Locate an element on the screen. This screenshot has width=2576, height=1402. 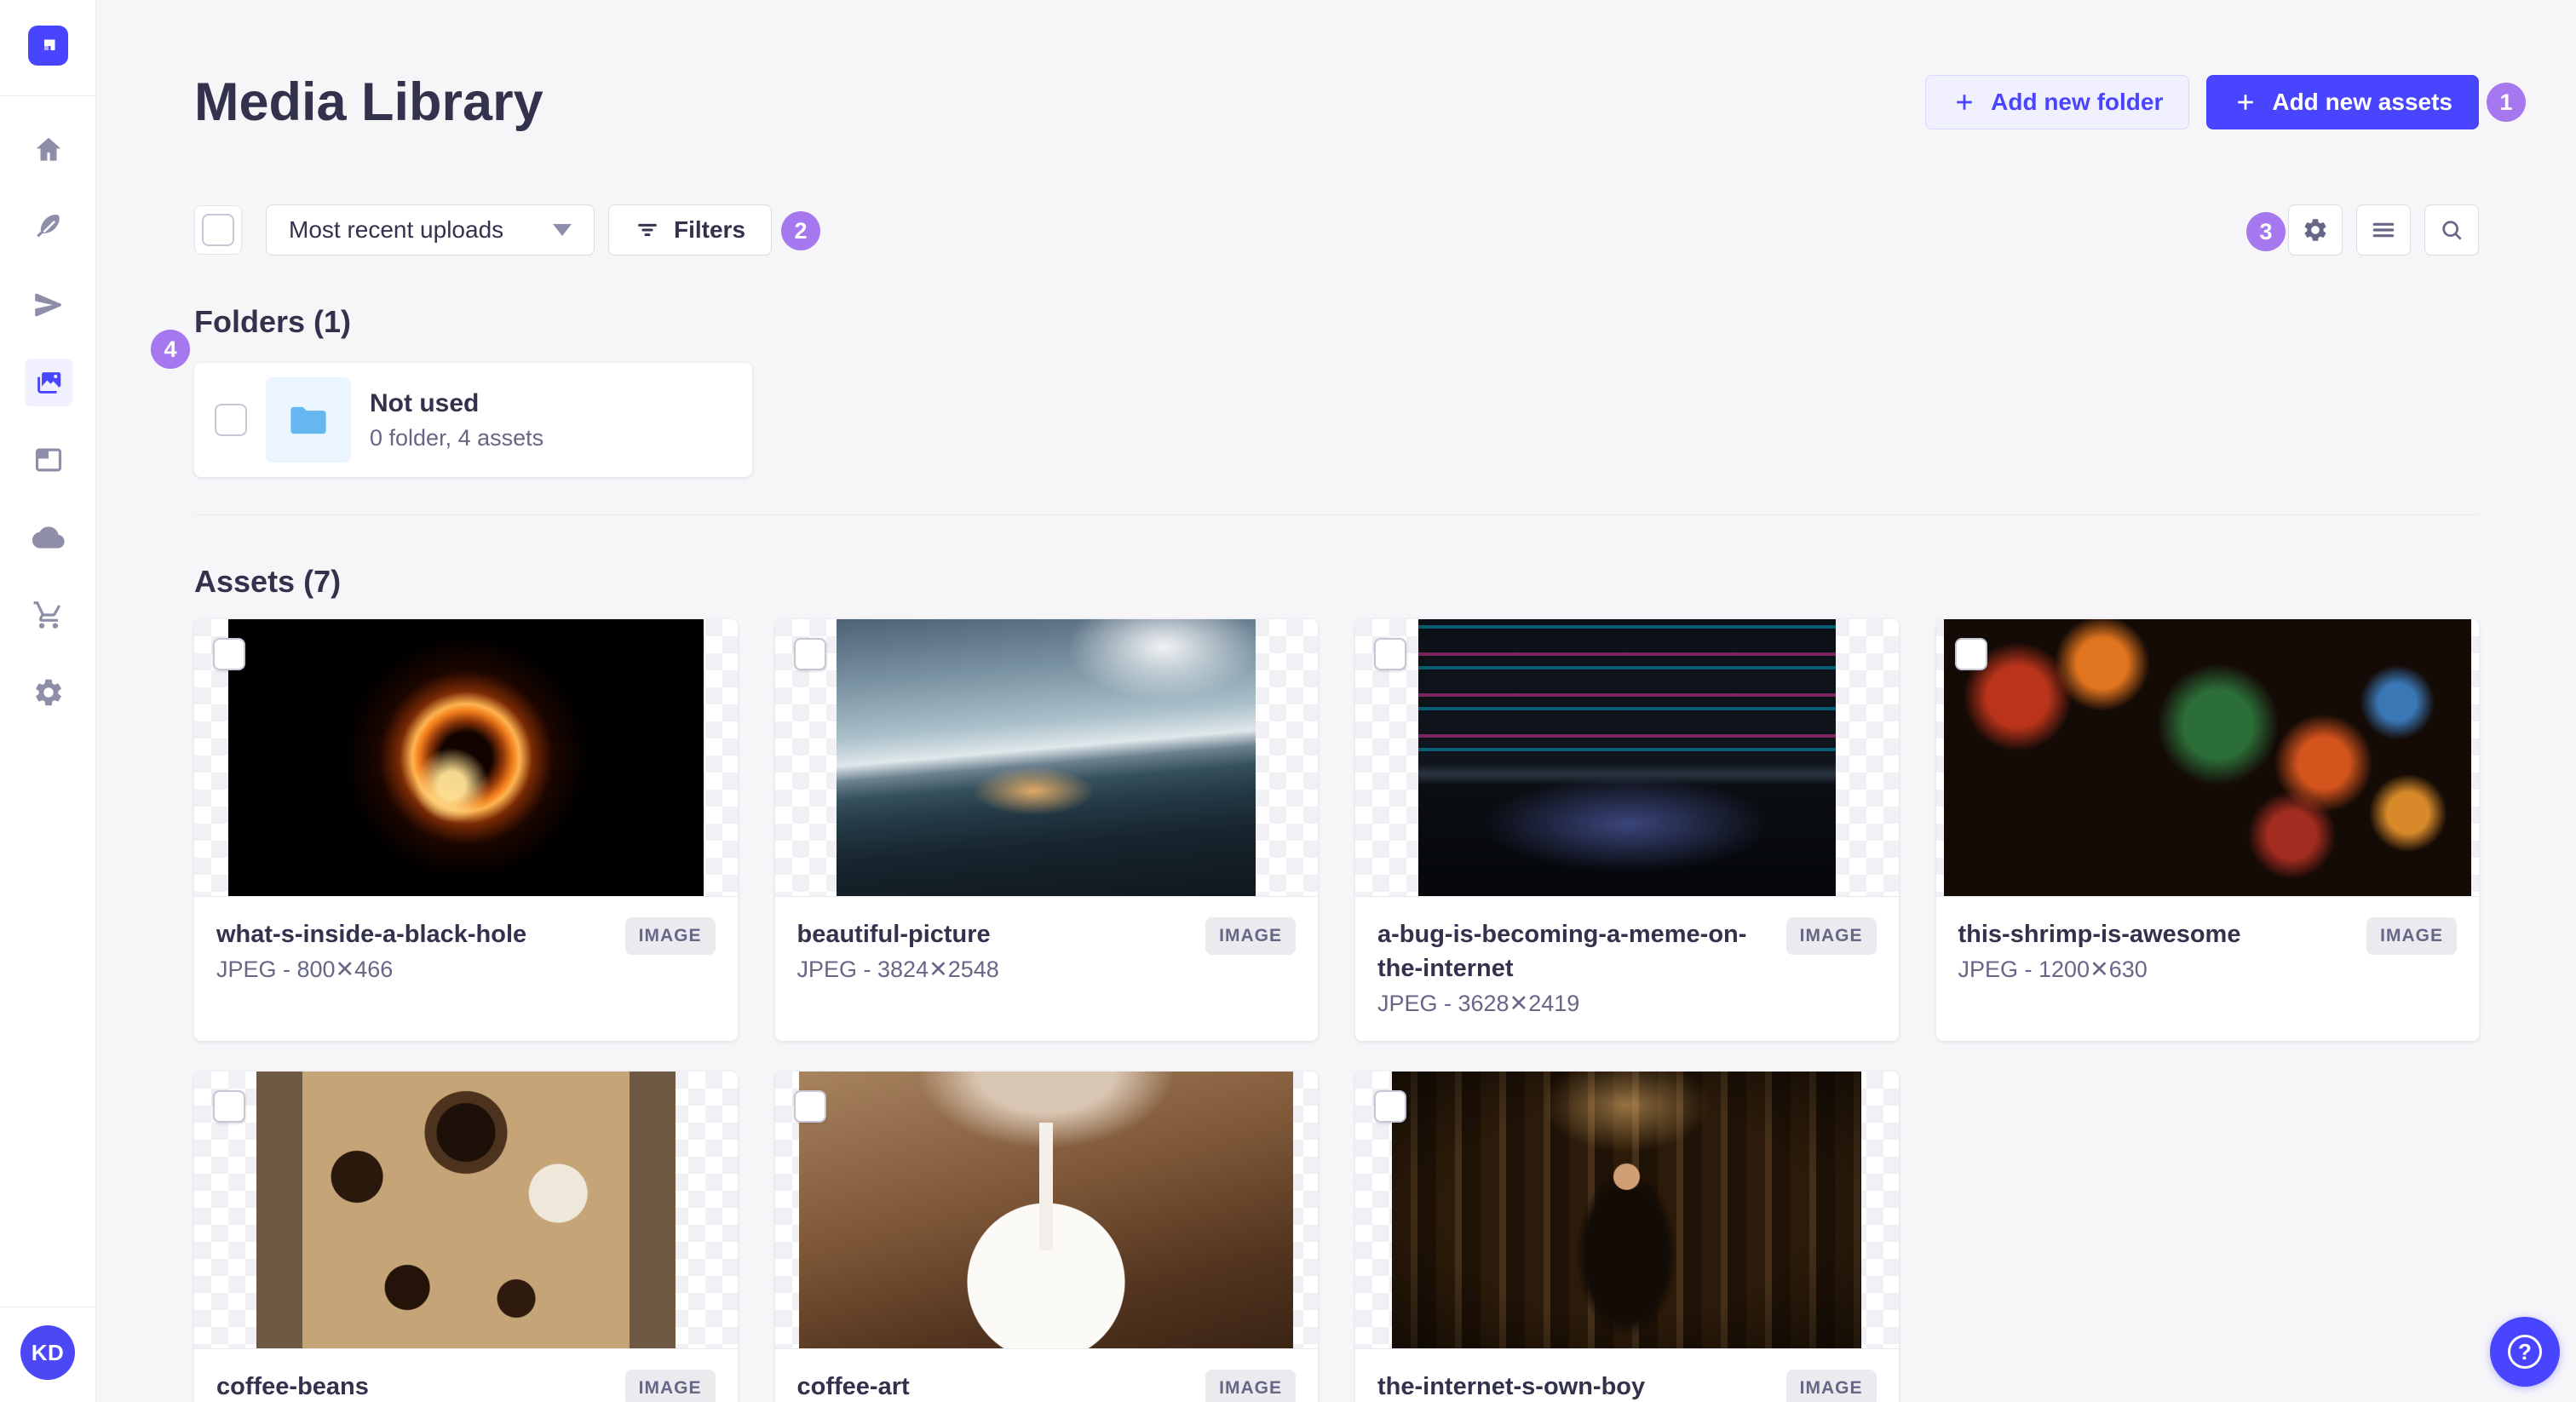
add-new-folder-button: Add new folder is located at coordinates (2057, 102).